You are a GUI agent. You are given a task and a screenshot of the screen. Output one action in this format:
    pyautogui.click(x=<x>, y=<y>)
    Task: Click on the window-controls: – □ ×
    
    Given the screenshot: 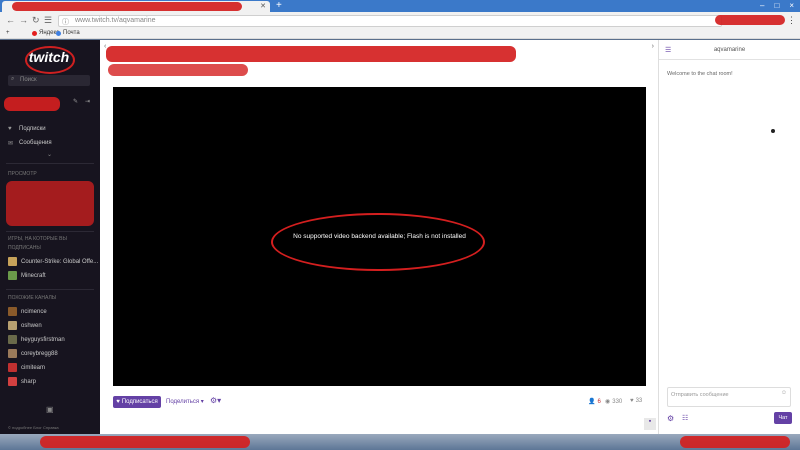 What is the action you would take?
    pyautogui.click(x=777, y=5)
    